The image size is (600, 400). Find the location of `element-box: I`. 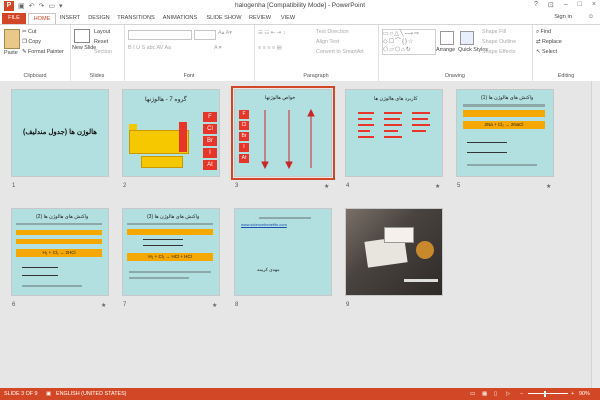

element-box: I is located at coordinates (210, 153).